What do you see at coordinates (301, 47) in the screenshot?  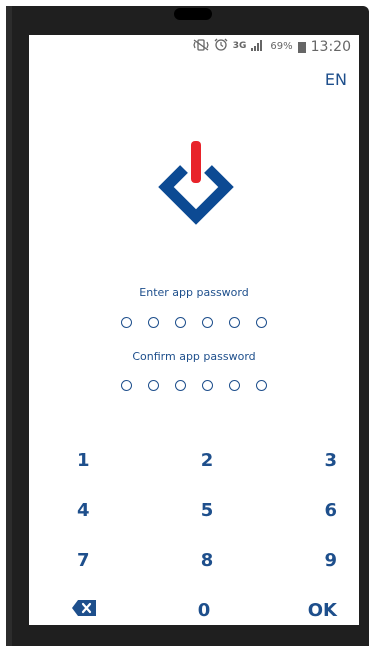 I see `battery-icon` at bounding box center [301, 47].